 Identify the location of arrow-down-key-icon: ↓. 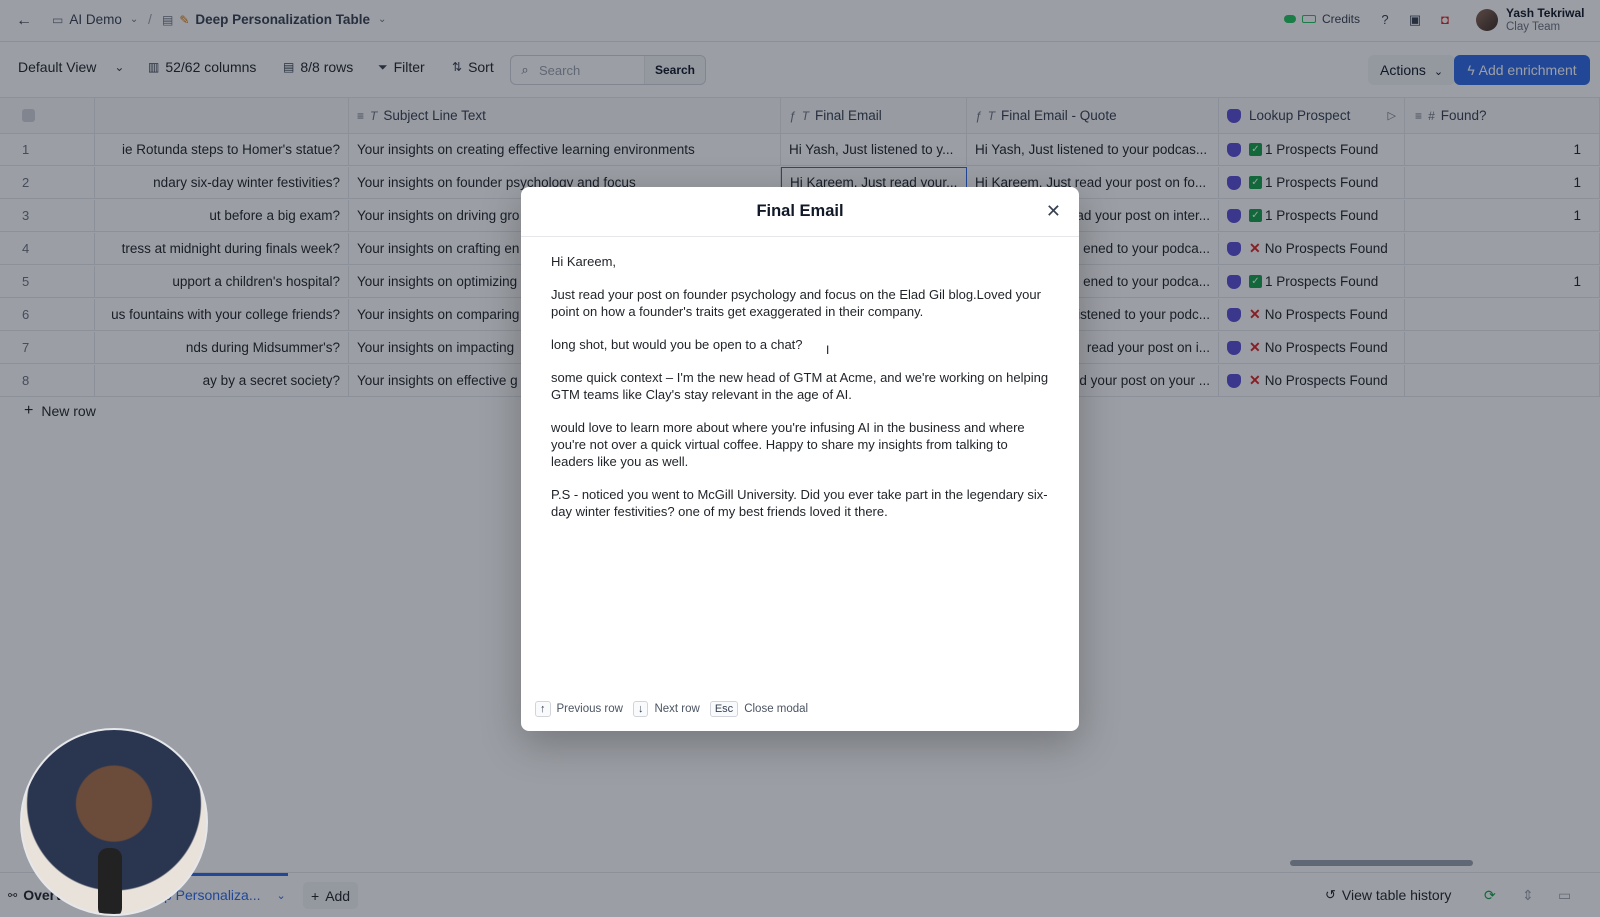
(640, 709).